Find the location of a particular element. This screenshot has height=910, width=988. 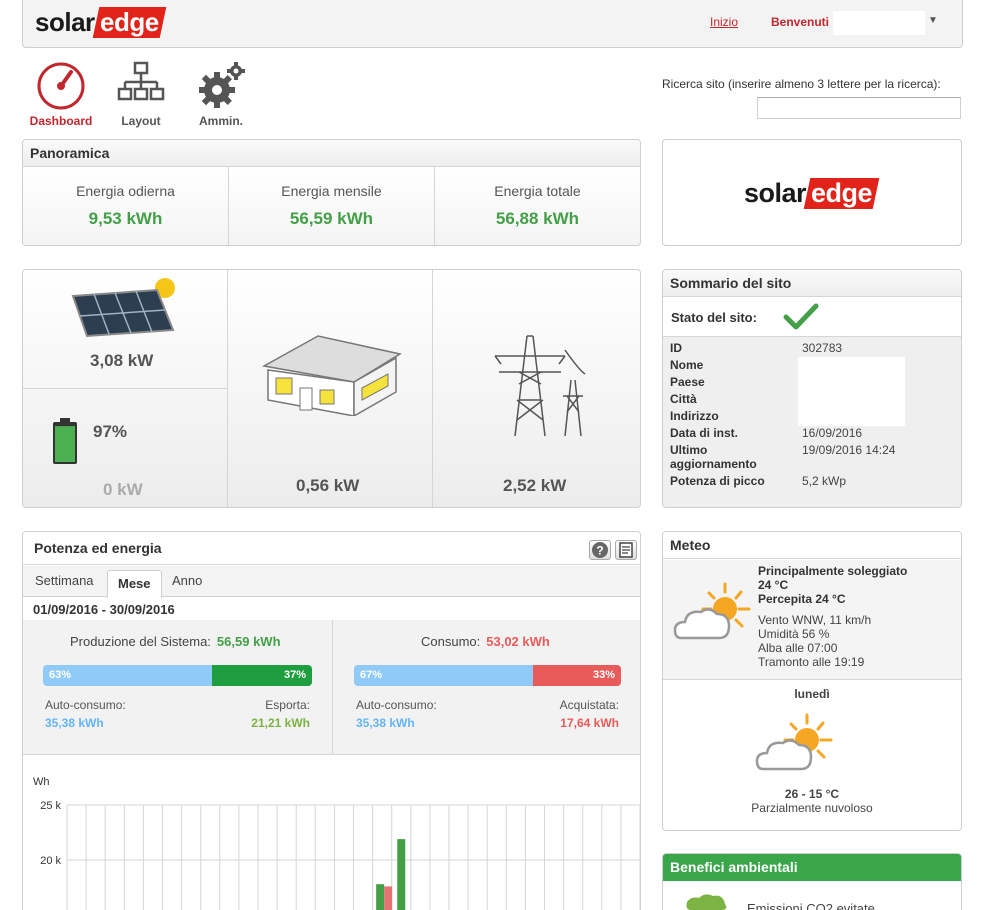

weather-forecast: lunedì 26 - 15 °C Parzialmente nuvoloso is located at coordinates (812, 755).